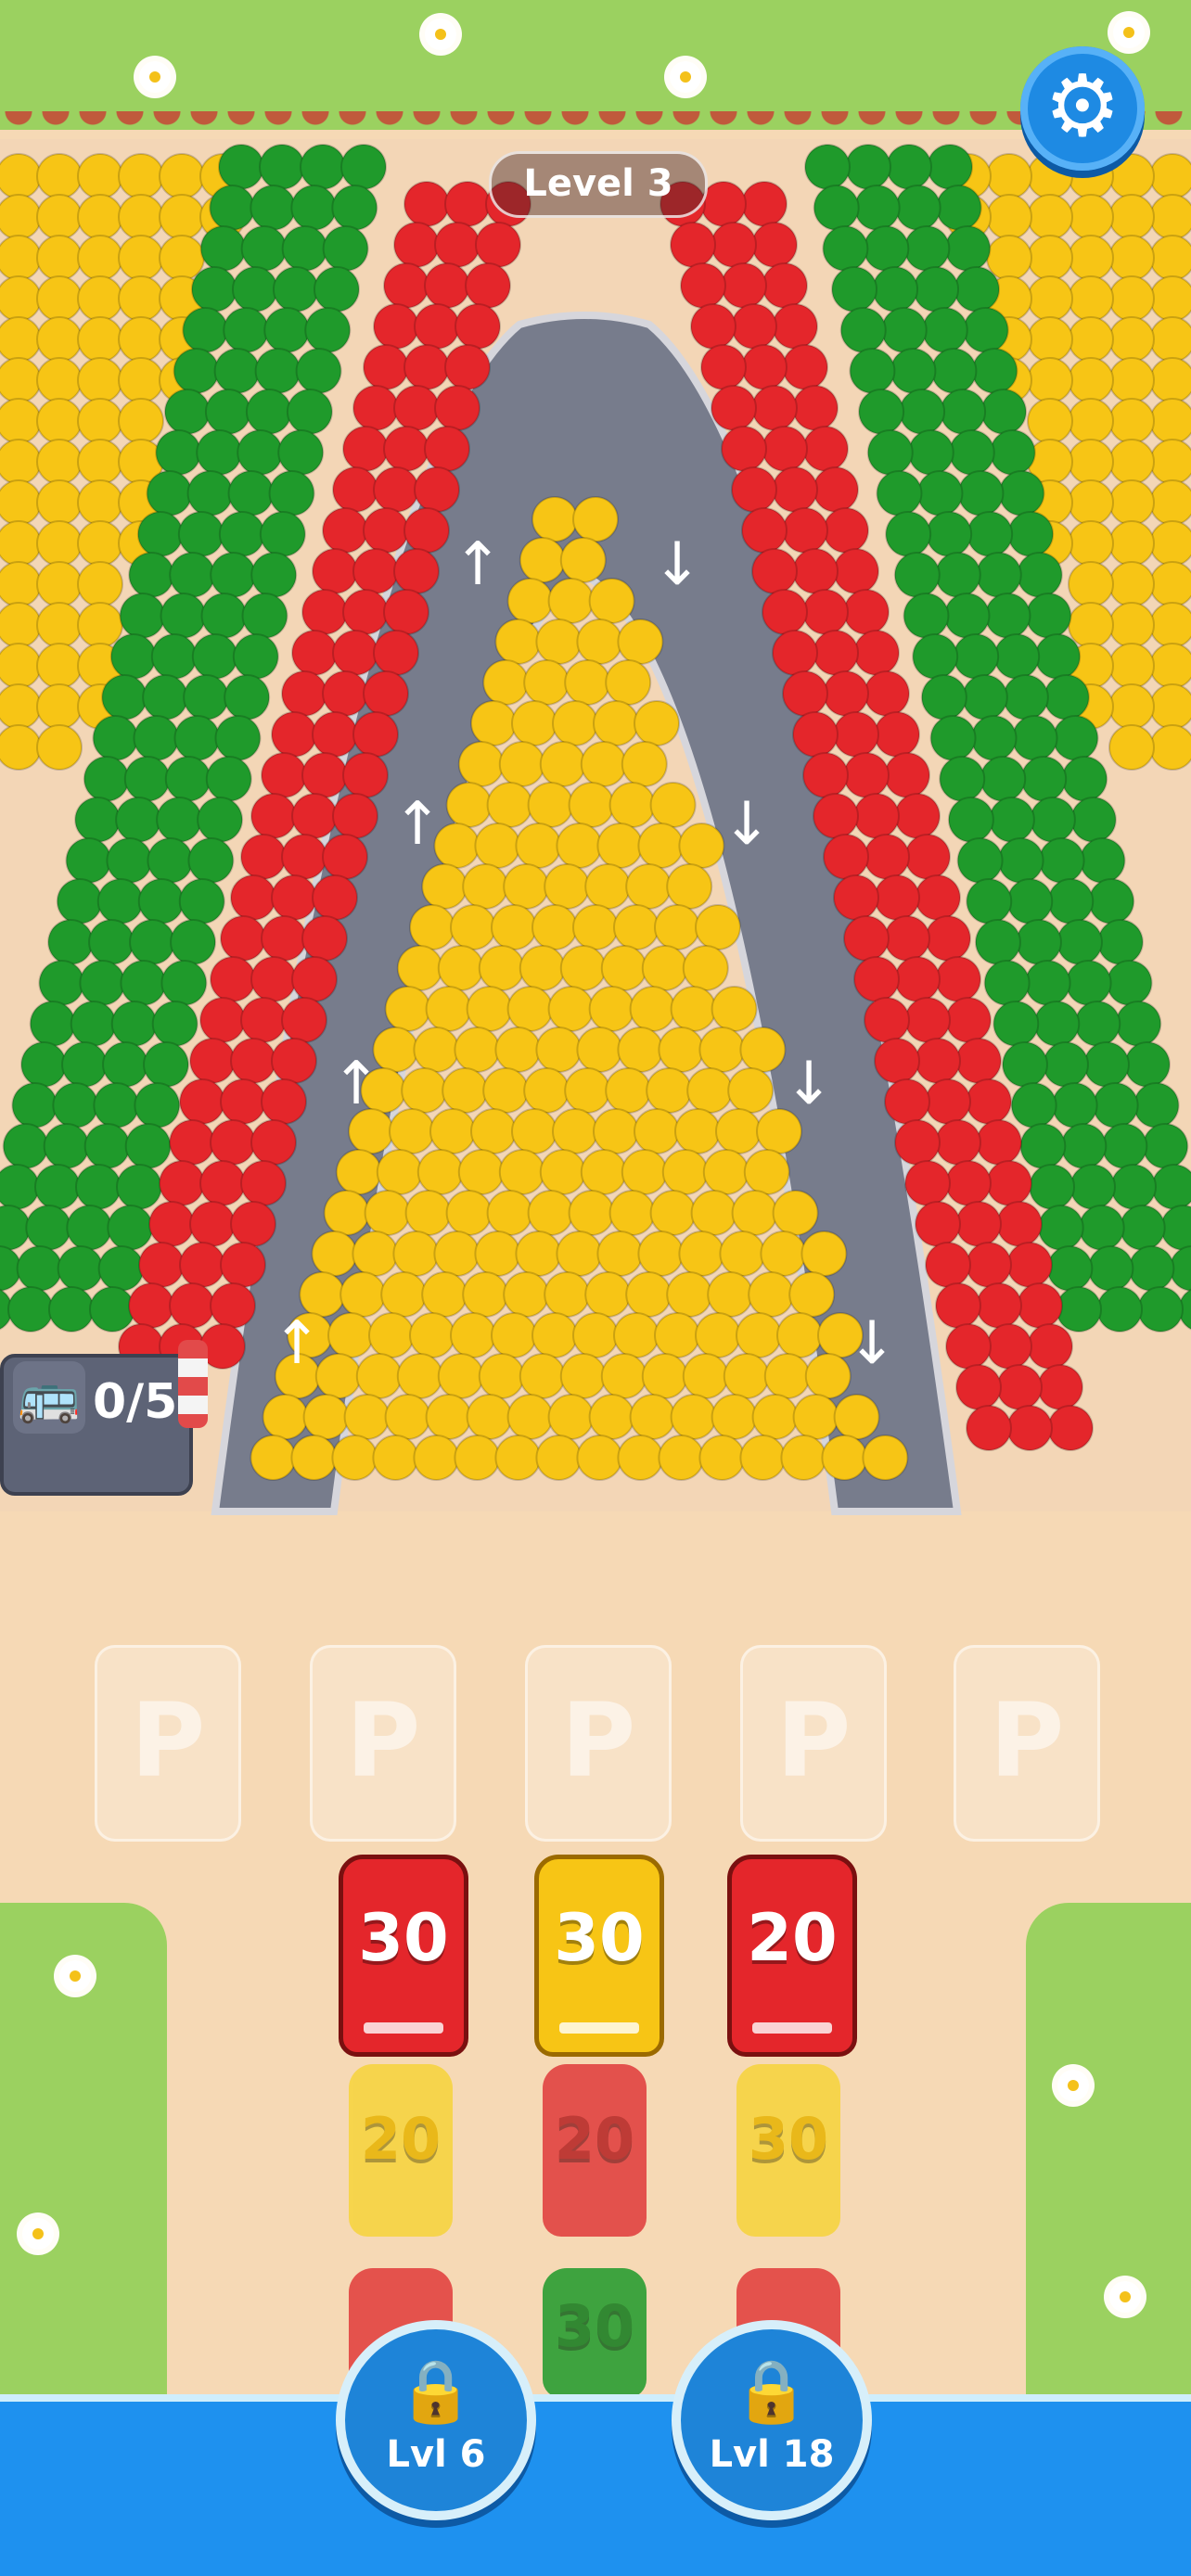 The height and width of the screenshot is (2576, 1191). I want to click on car-red-20: 20, so click(792, 1956).